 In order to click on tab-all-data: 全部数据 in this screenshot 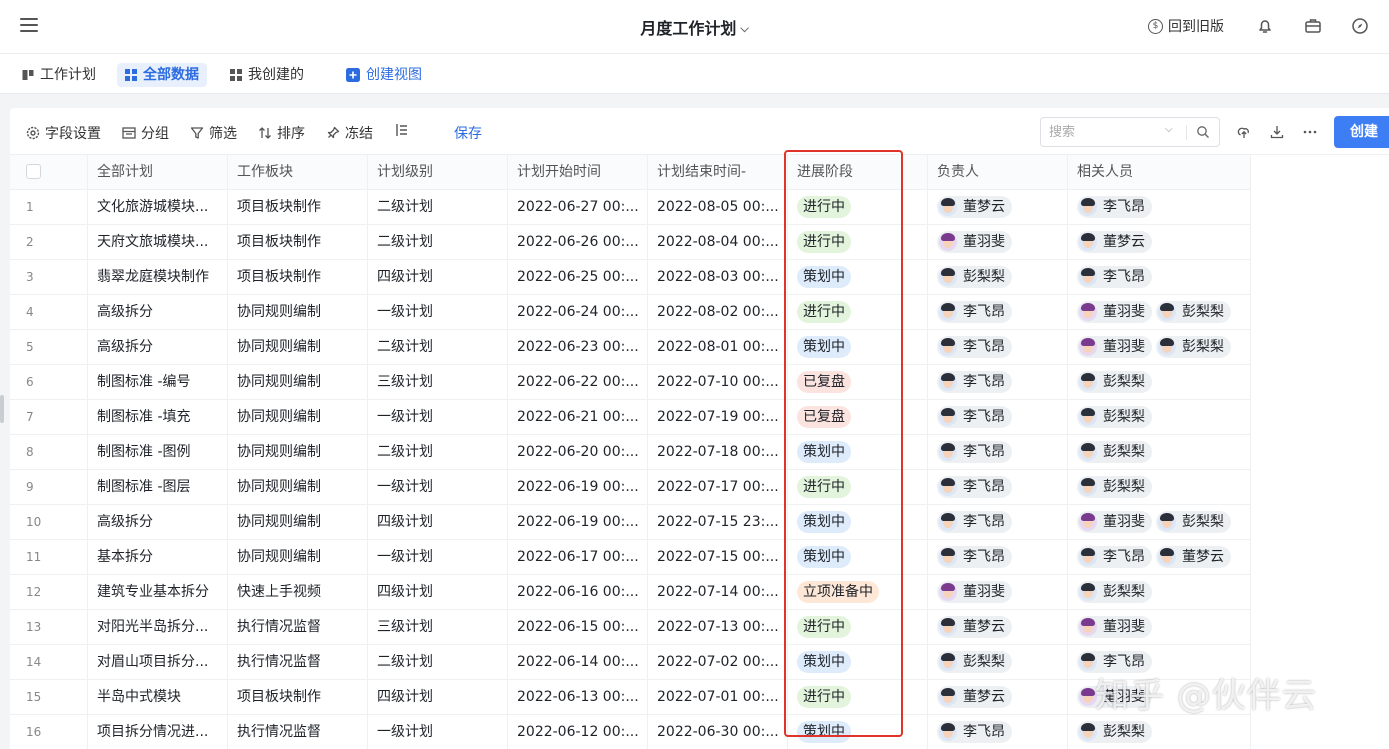, I will do `click(162, 75)`.